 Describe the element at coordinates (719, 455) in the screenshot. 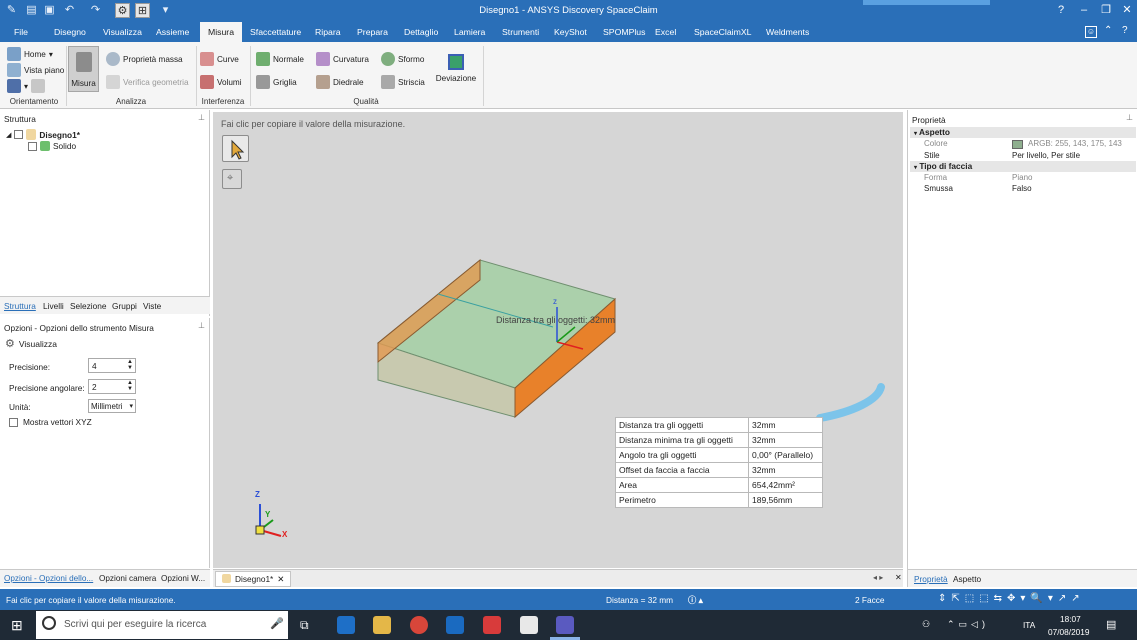

I see `table-row: Angolo tra gli oggetti 0,00° (Parallelo)` at that location.